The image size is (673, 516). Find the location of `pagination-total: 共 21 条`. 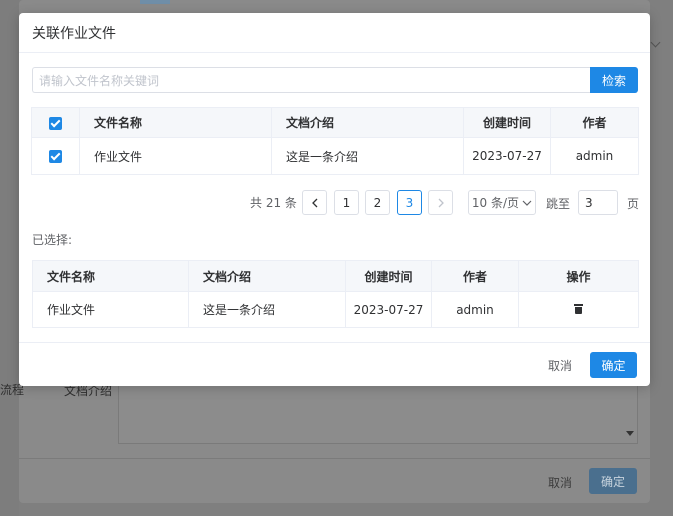

pagination-total: 共 21 条 is located at coordinates (273, 203).